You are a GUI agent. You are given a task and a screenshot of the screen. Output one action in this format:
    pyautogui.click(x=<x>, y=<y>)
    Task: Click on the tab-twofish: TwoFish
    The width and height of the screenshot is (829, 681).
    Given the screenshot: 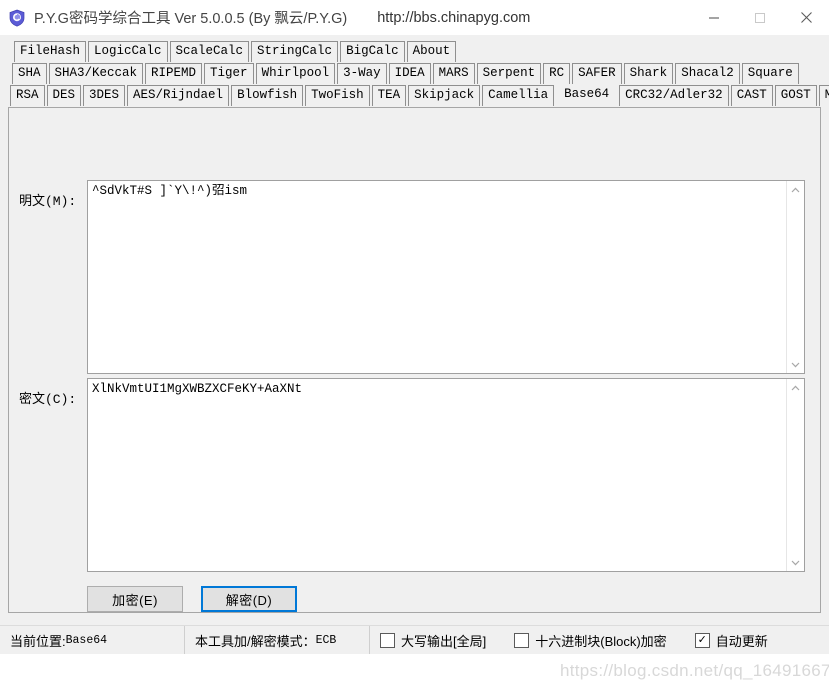 What is the action you would take?
    pyautogui.click(x=337, y=95)
    